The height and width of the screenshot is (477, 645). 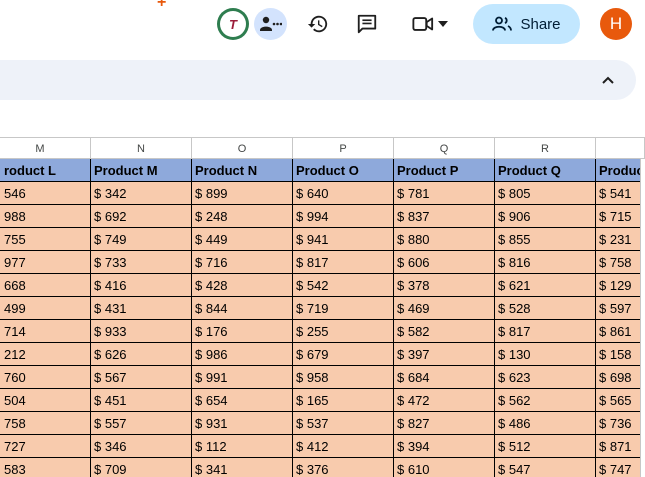 What do you see at coordinates (141, 262) in the screenshot?
I see `table-cell: $ 733` at bounding box center [141, 262].